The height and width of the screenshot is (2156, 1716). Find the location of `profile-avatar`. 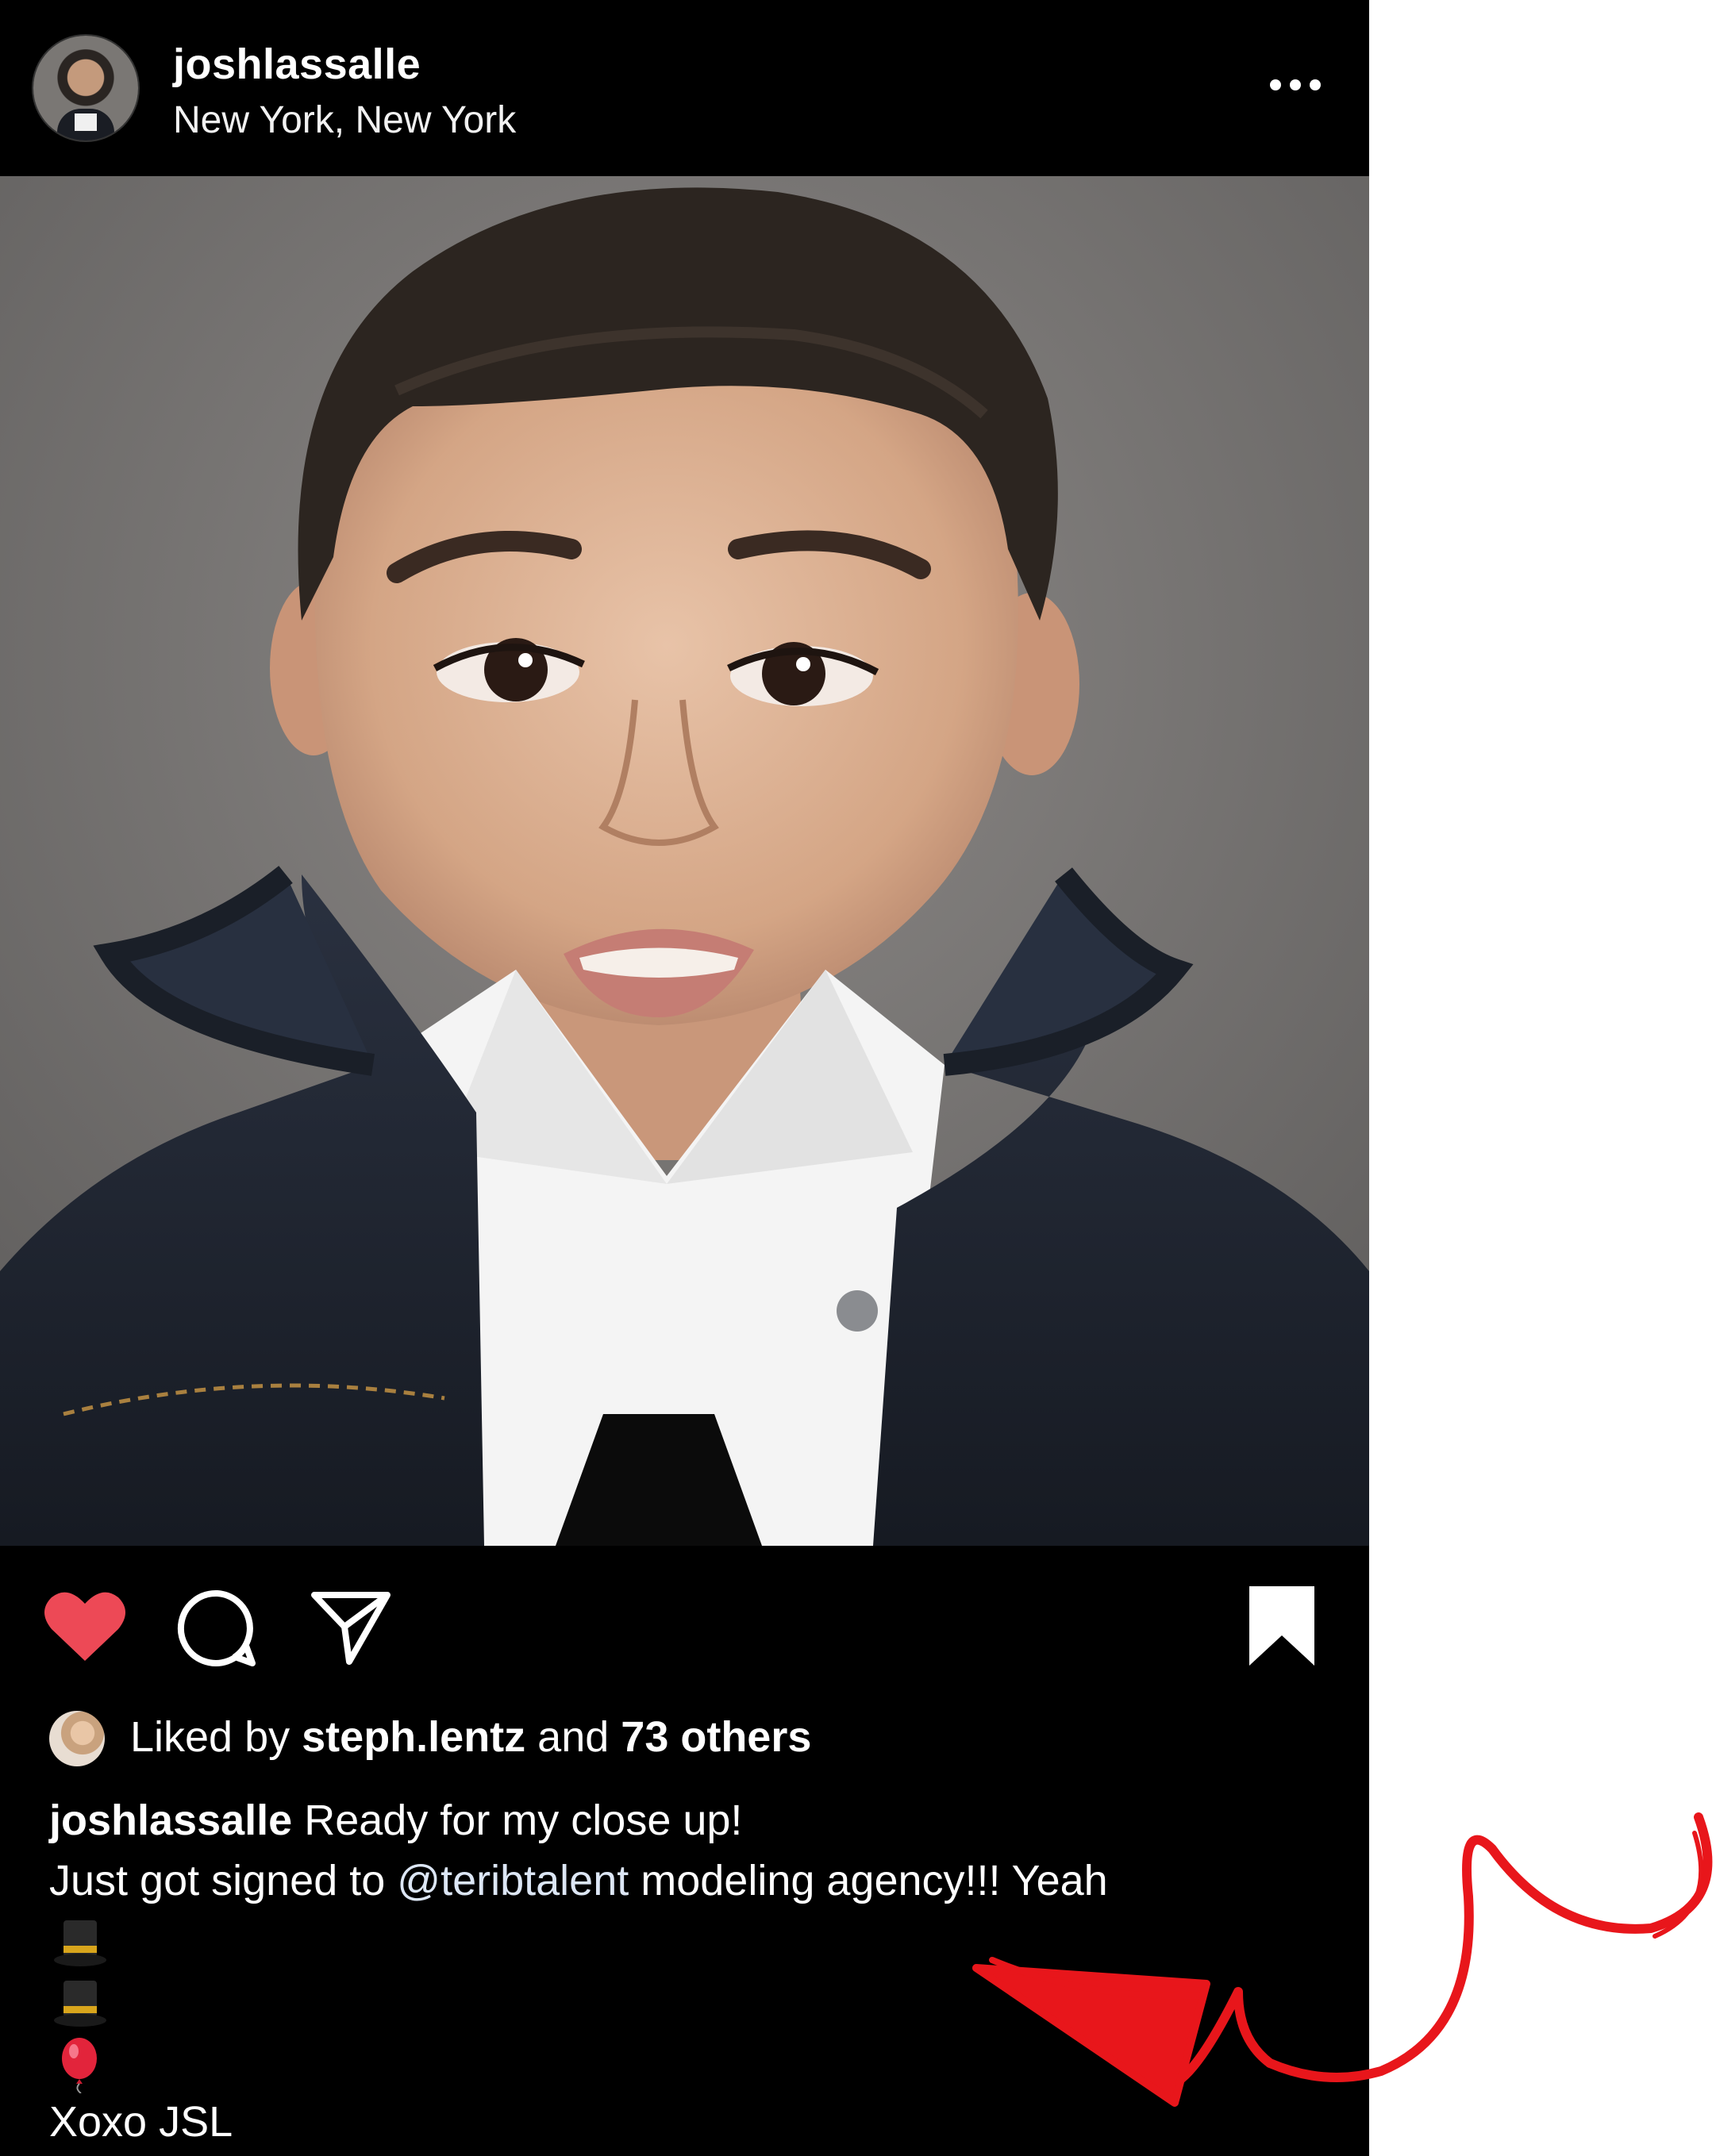

profile-avatar is located at coordinates (85, 88).